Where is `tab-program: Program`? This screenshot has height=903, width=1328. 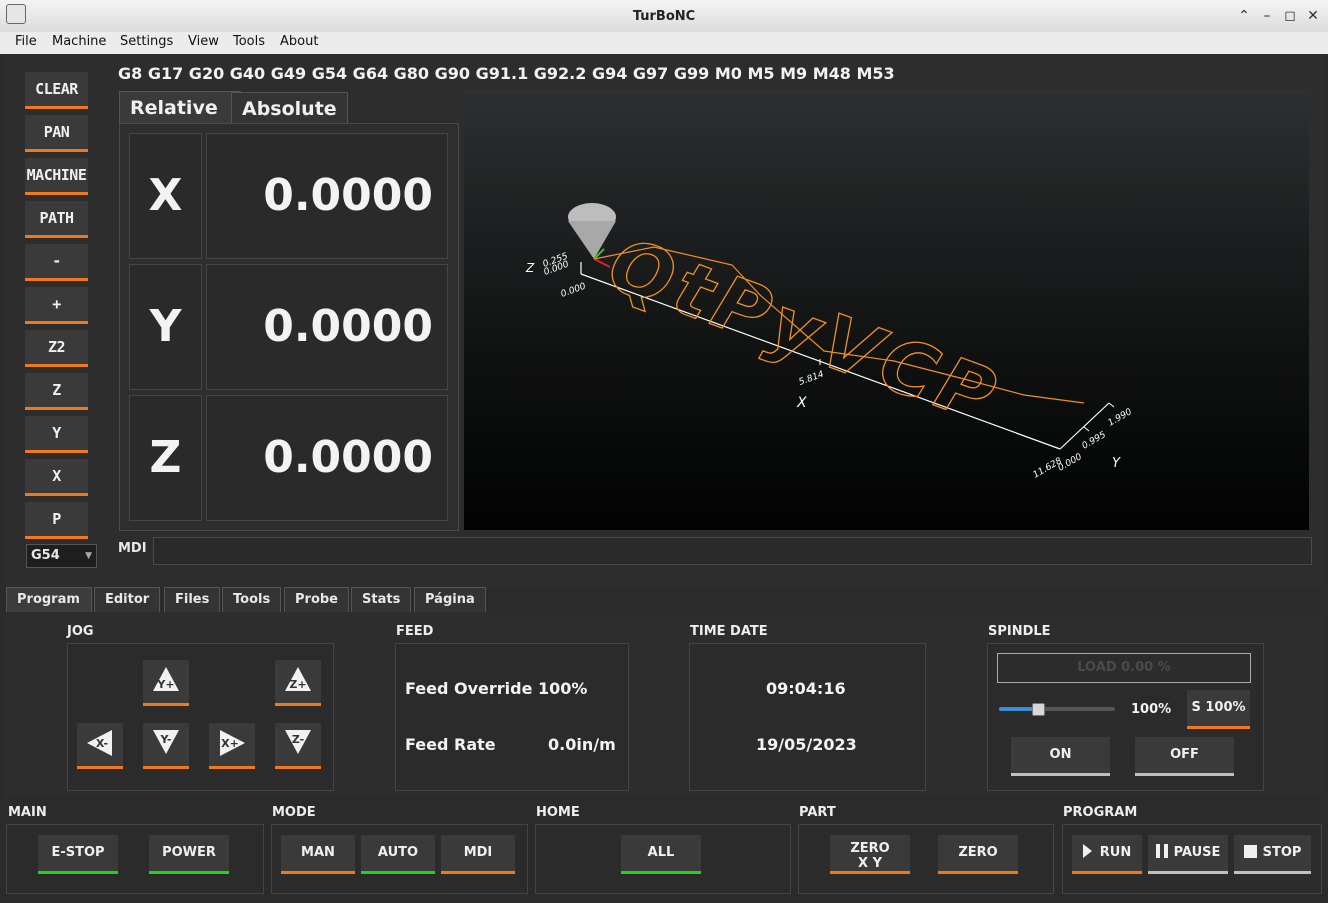
tab-program: Program is located at coordinates (49, 600).